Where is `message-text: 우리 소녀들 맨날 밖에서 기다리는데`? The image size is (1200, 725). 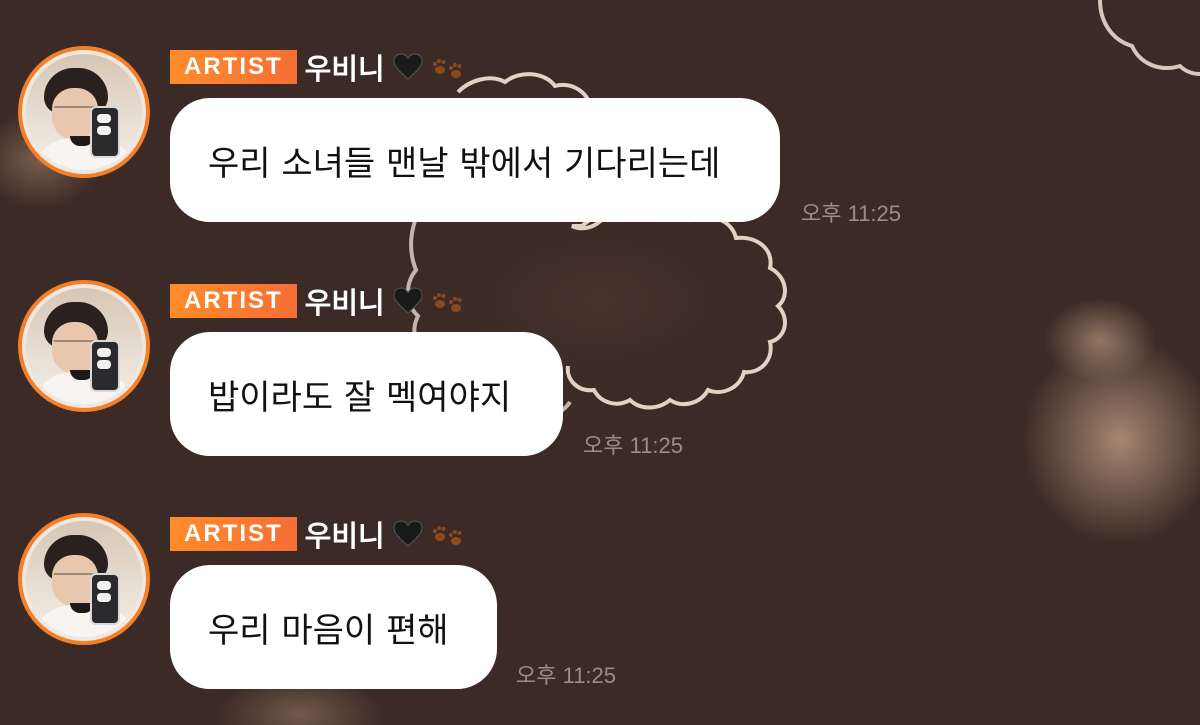 message-text: 우리 소녀들 맨날 밖에서 기다리는데 is located at coordinates (464, 163).